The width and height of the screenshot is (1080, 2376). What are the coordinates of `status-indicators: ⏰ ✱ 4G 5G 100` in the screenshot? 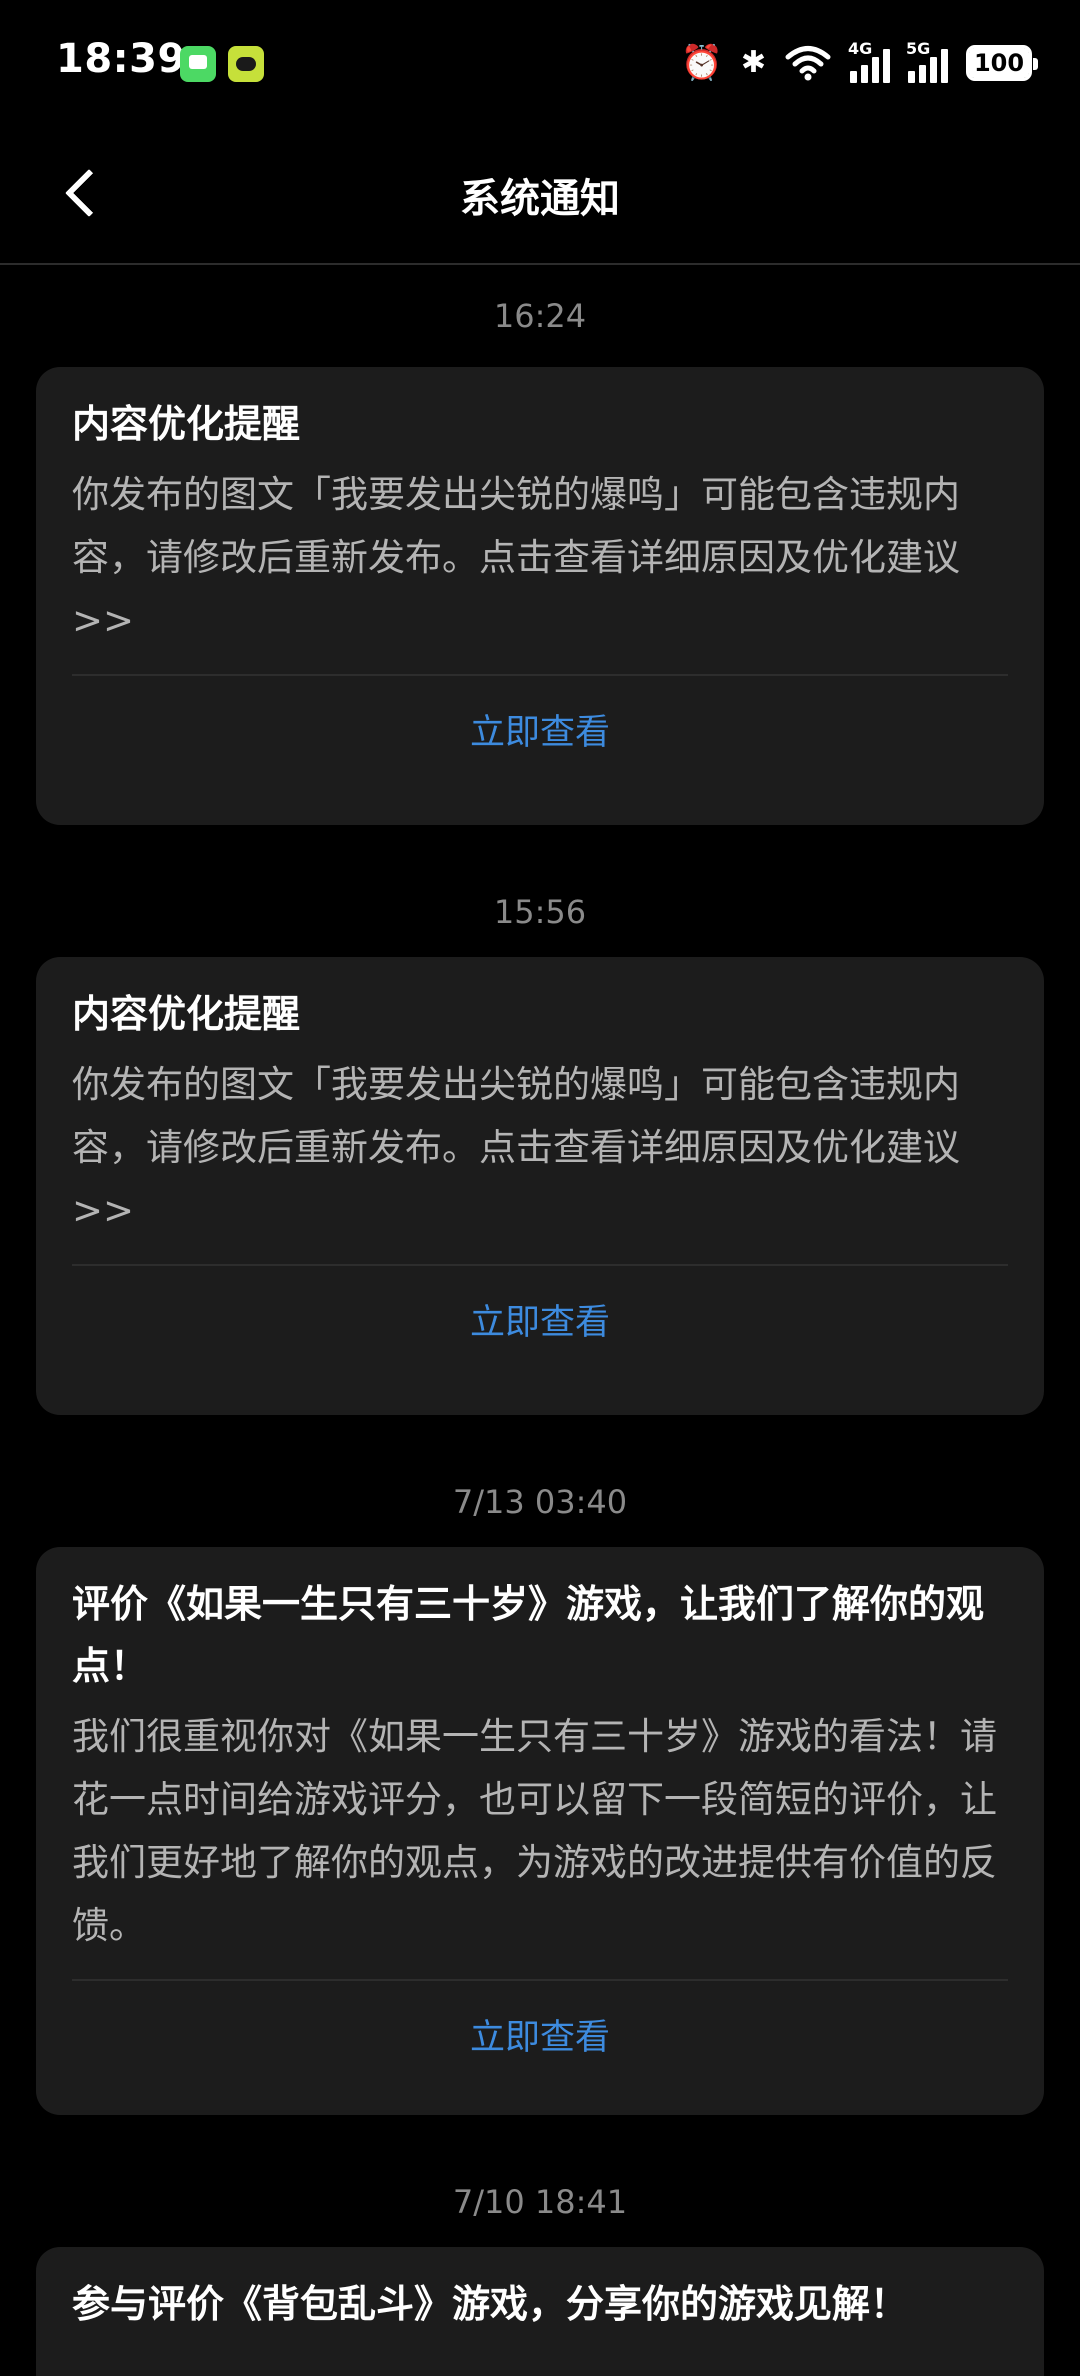 It's located at (859, 63).